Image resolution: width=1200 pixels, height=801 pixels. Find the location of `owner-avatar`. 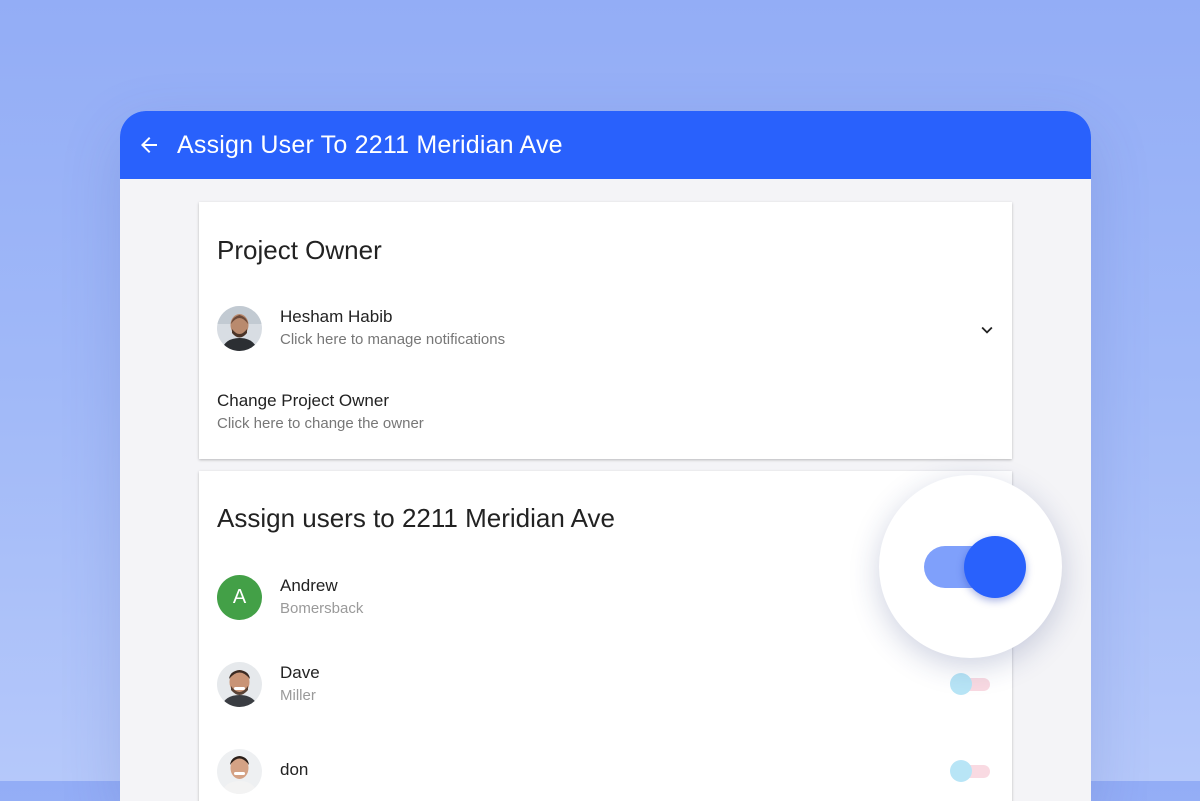

owner-avatar is located at coordinates (239, 328).